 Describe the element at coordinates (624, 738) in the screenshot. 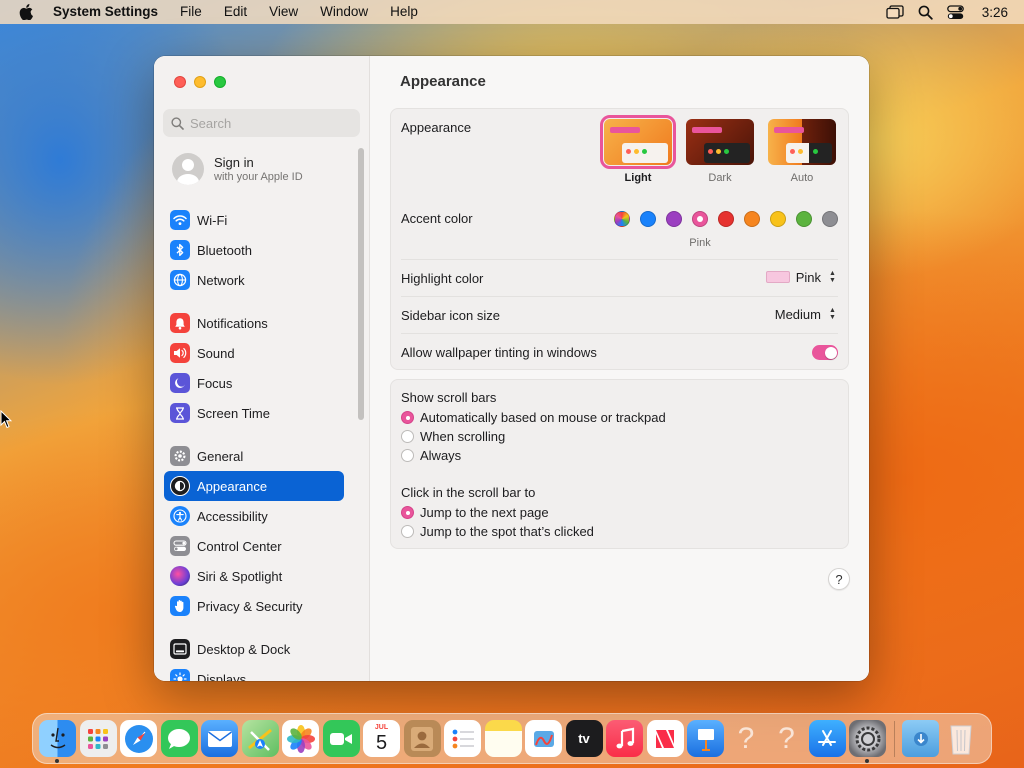

I see `music-icon` at that location.